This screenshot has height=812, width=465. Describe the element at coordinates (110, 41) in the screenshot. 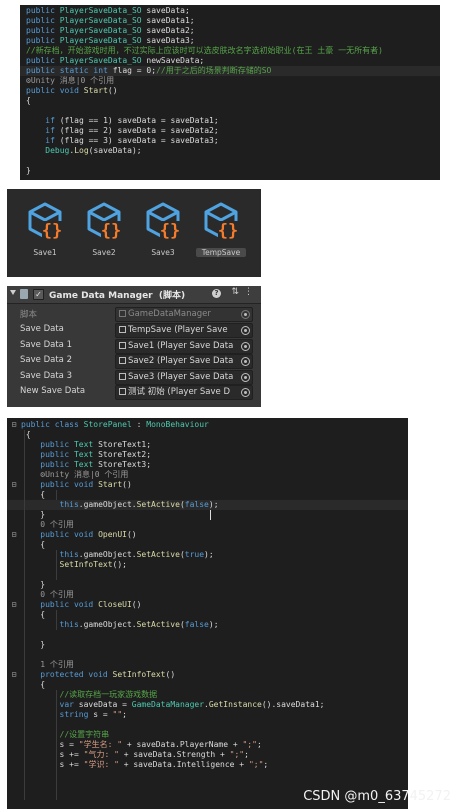

I see `code-text: public PlayerSaveData_SO saveData3;` at that location.